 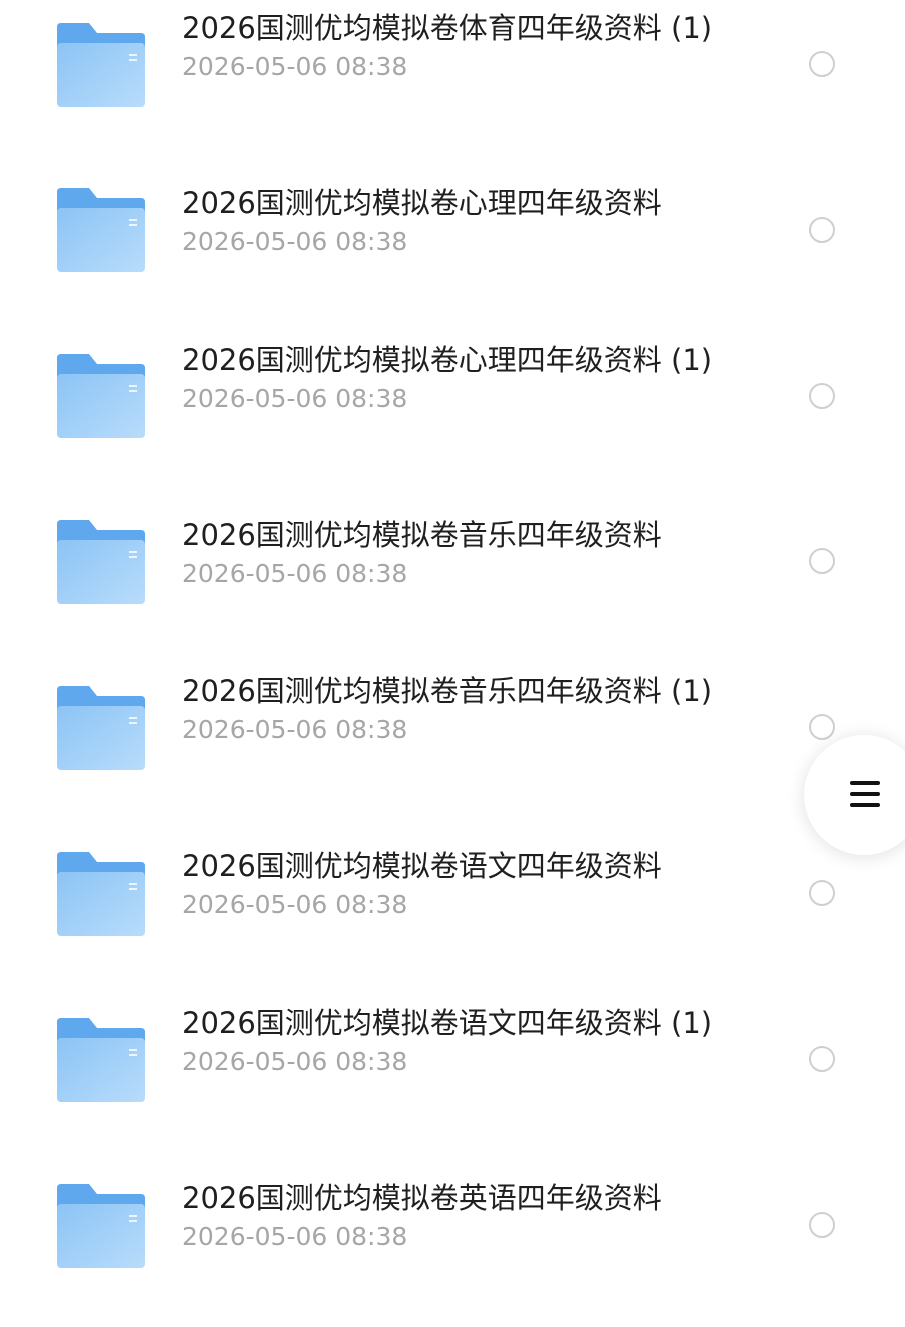 I want to click on item-title: 2026国测优均模拟卷体育四年级资料 (1), so click(x=447, y=28).